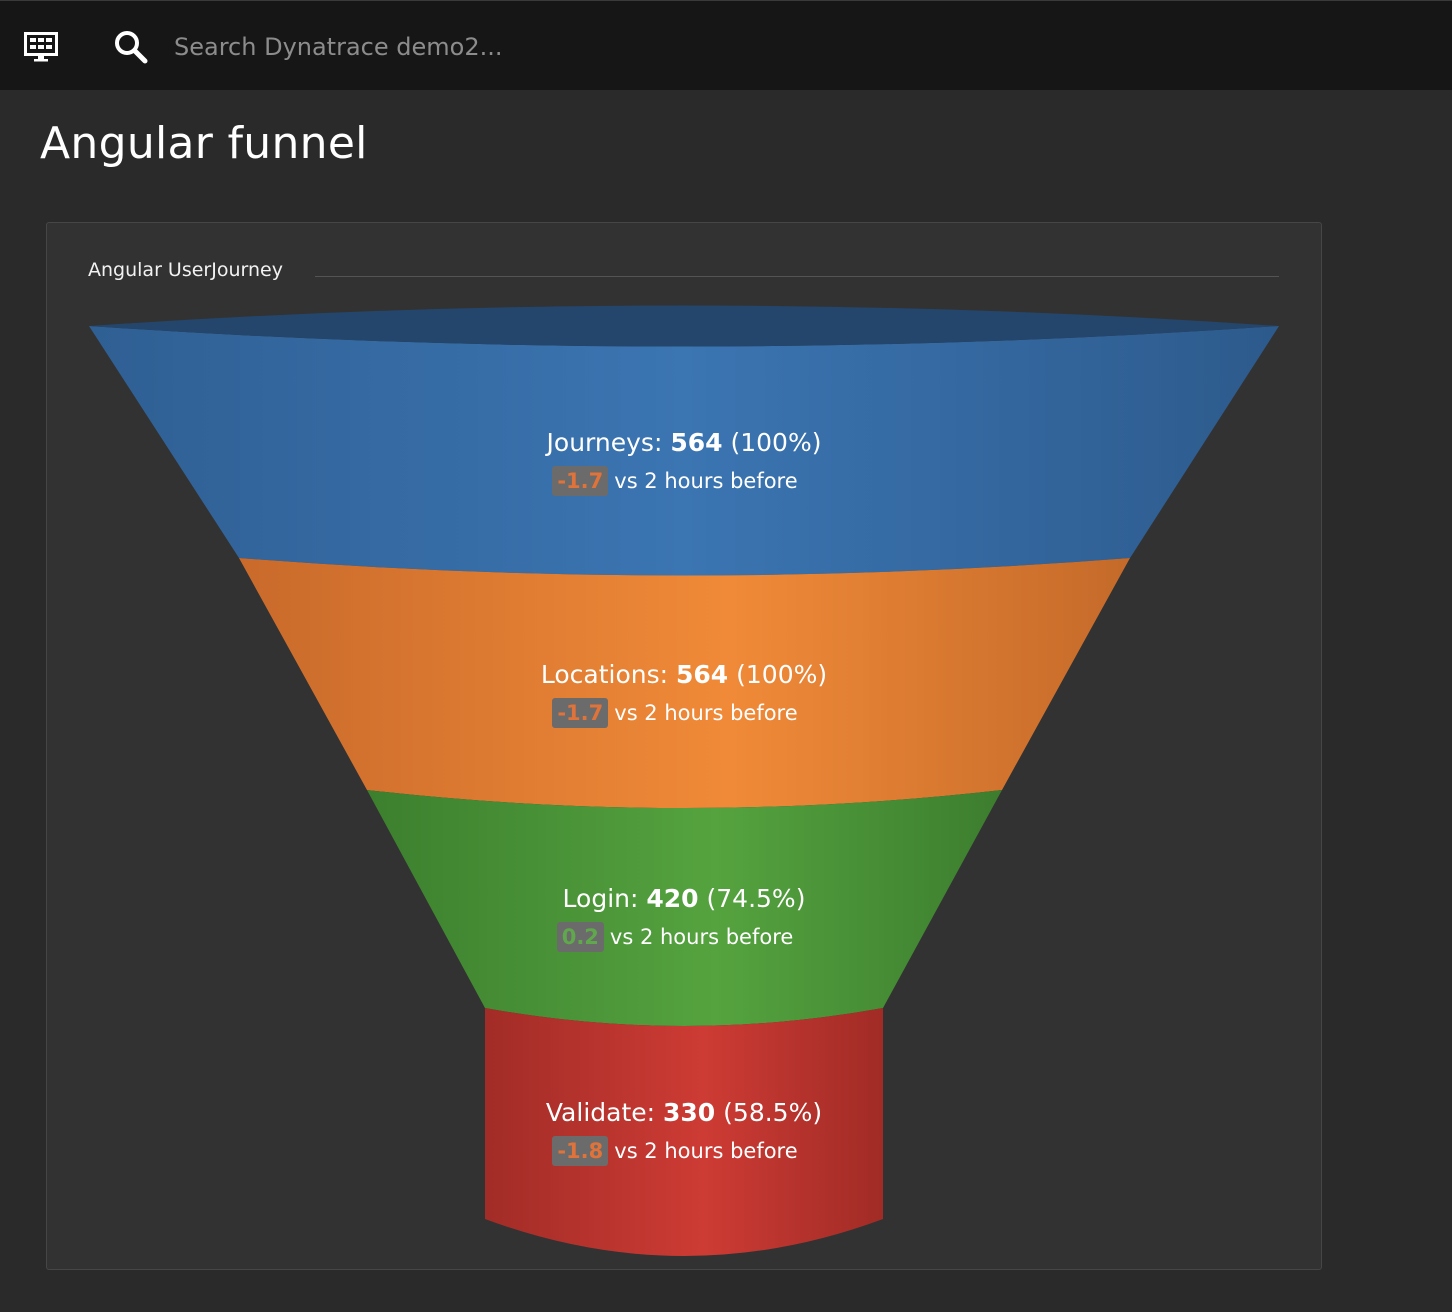 The width and height of the screenshot is (1452, 1312). I want to click on stage-comparison-validate: -1.8 vs 2 hours before, so click(675, 1151).